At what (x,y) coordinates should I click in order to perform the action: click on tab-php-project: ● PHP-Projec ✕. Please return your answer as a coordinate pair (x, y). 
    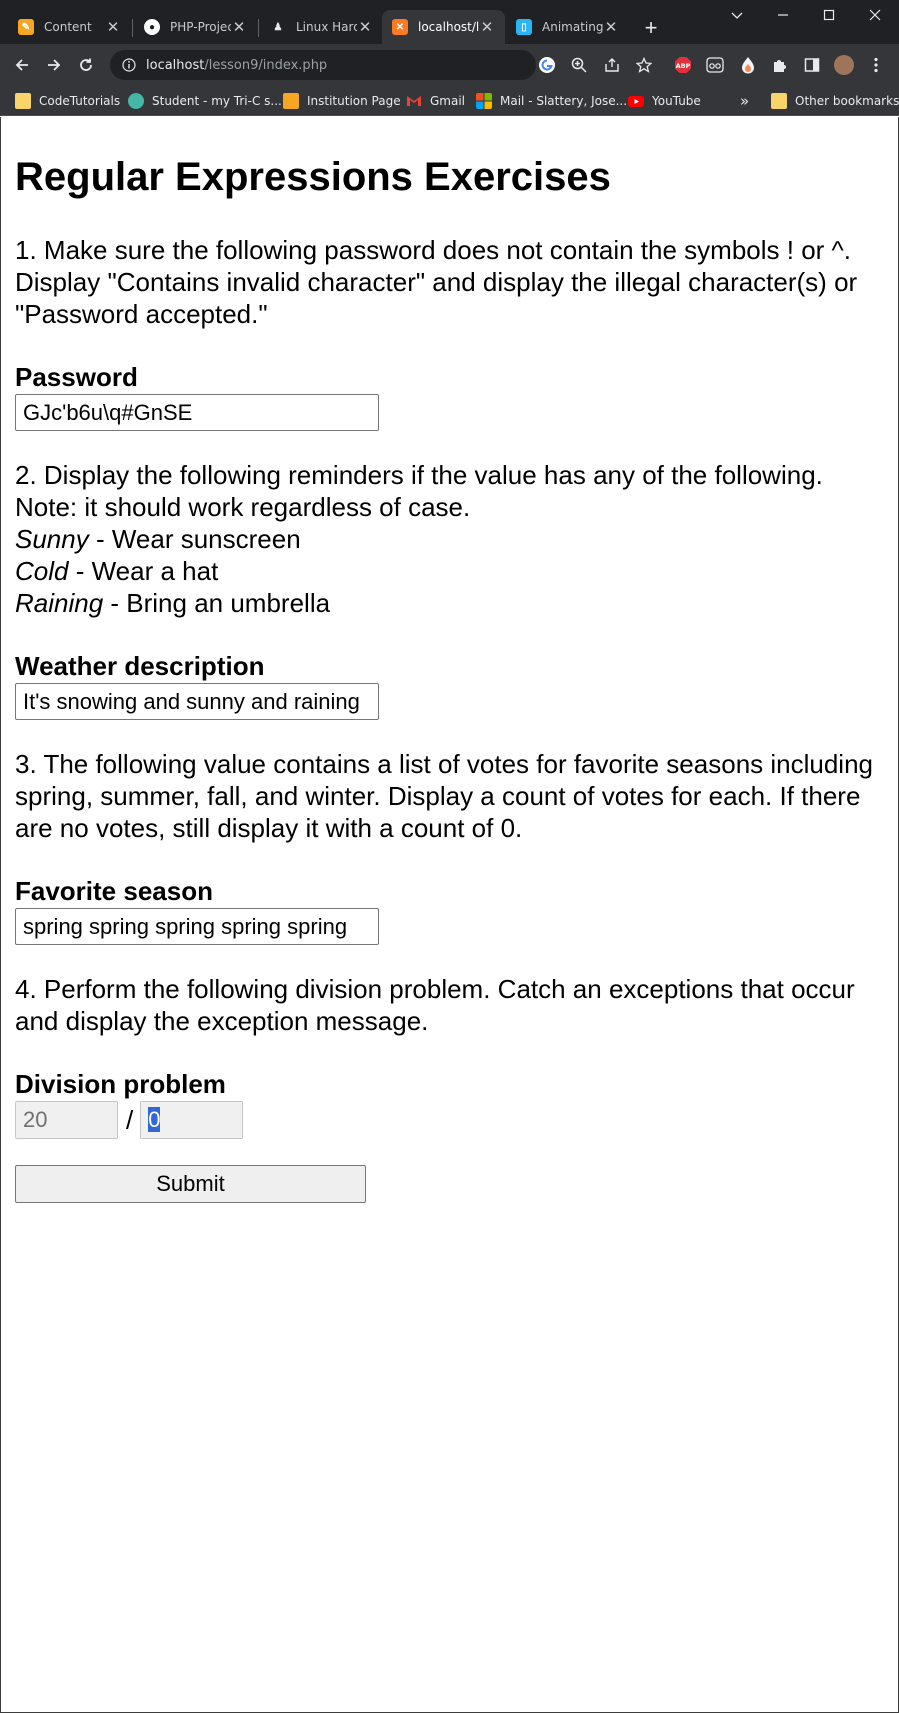
    Looking at the image, I should click on (195, 27).